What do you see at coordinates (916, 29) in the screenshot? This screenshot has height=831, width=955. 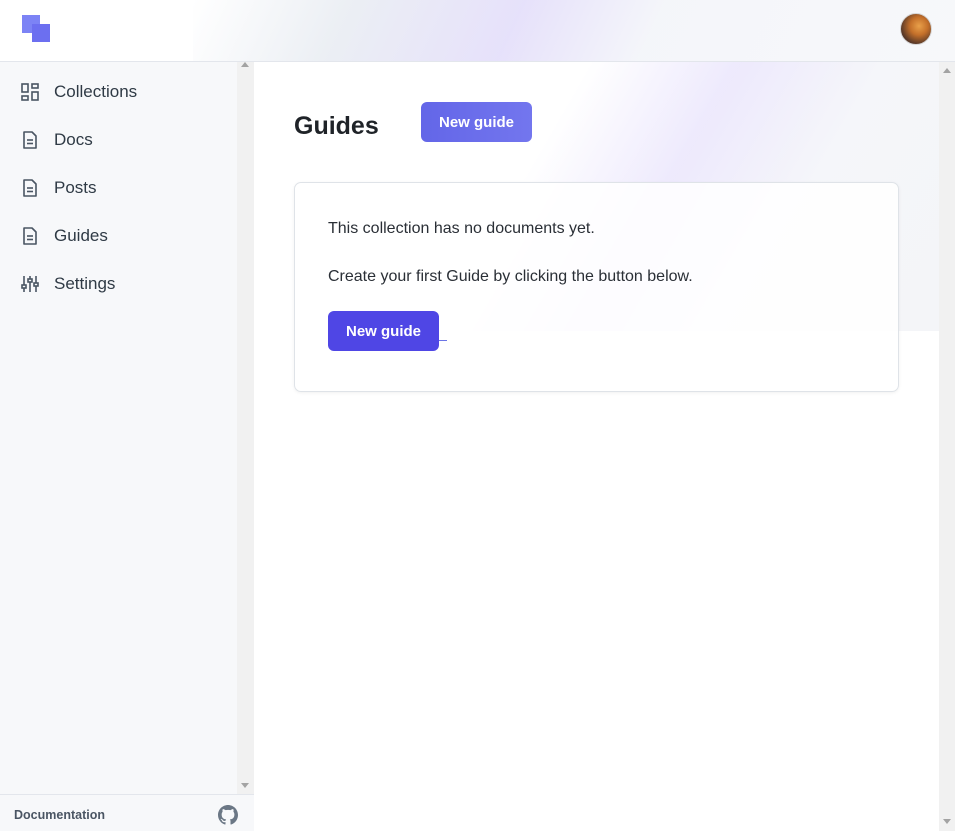 I see `user-avatar` at bounding box center [916, 29].